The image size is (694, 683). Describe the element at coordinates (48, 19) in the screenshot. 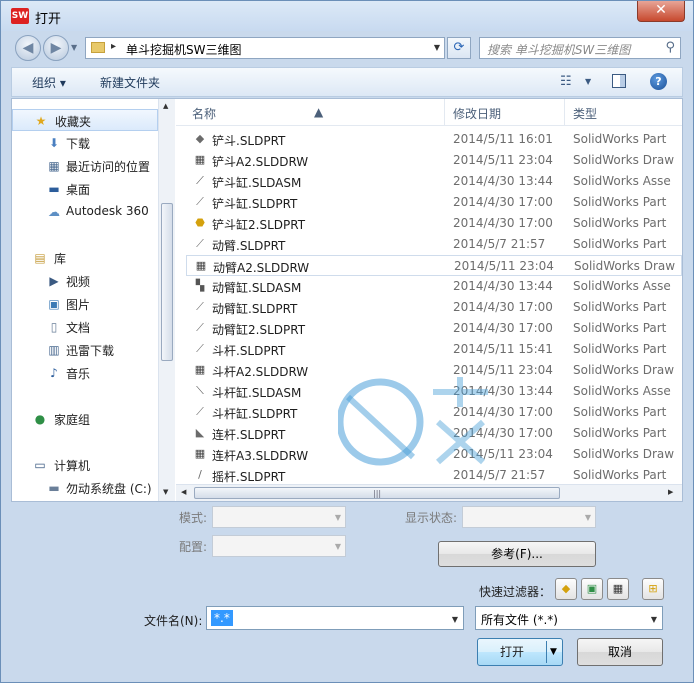

I see `window-title: 打开` at that location.